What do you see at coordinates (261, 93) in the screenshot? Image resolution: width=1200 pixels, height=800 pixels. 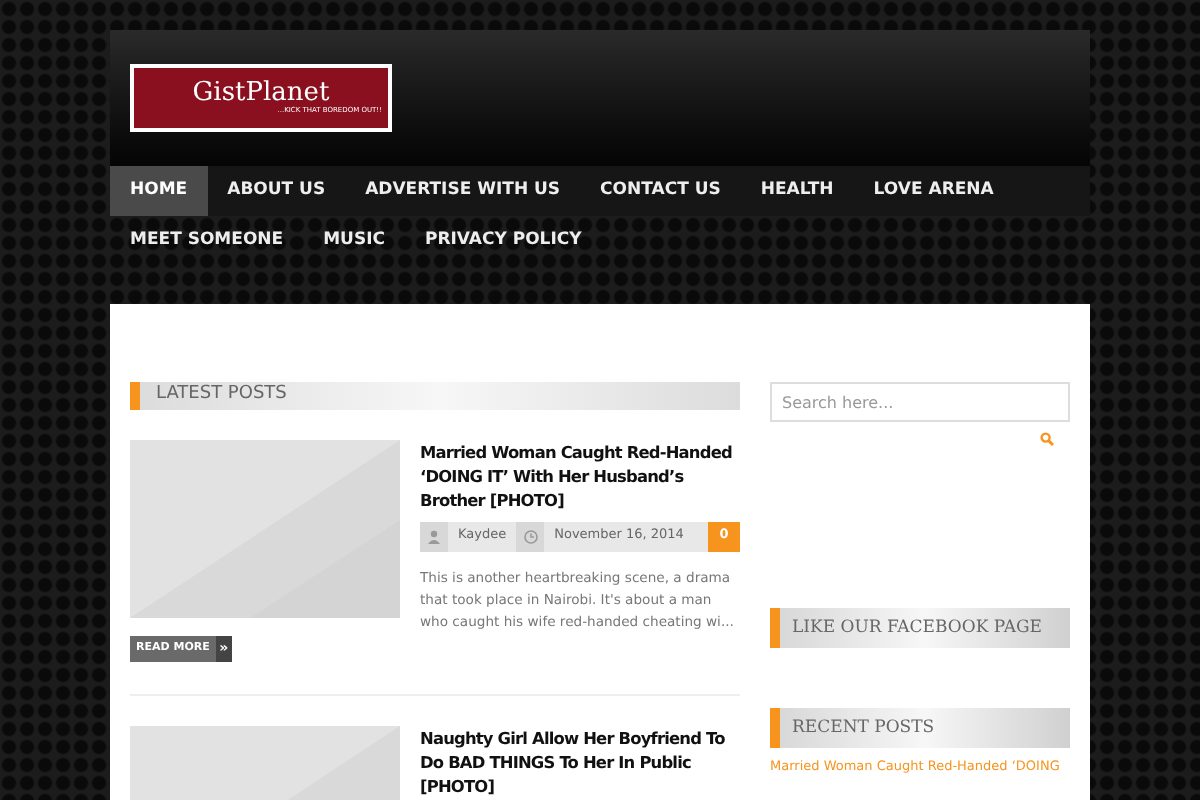 I see `logo-text: GistPlanet` at bounding box center [261, 93].